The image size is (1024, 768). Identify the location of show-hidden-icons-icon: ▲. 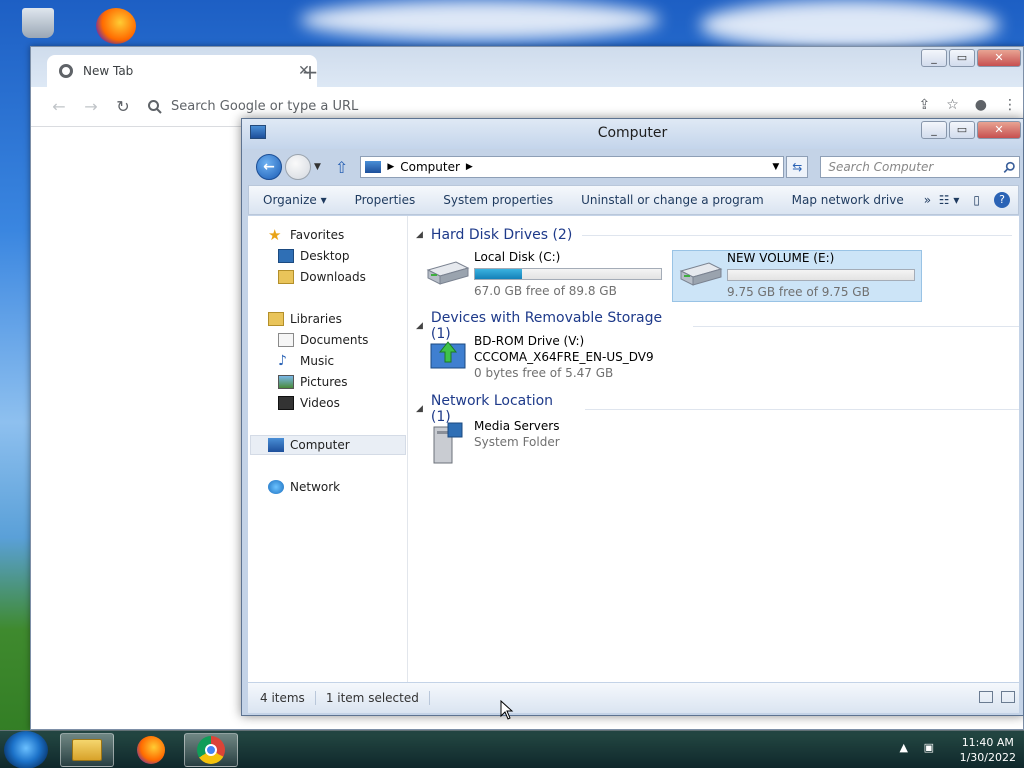
(904, 747).